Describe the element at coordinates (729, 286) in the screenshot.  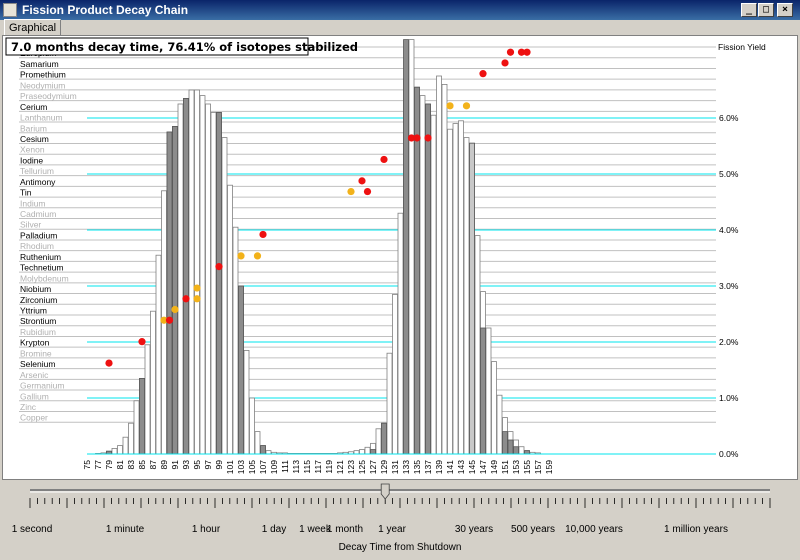
I see `y-tick-label: 3.0%` at that location.